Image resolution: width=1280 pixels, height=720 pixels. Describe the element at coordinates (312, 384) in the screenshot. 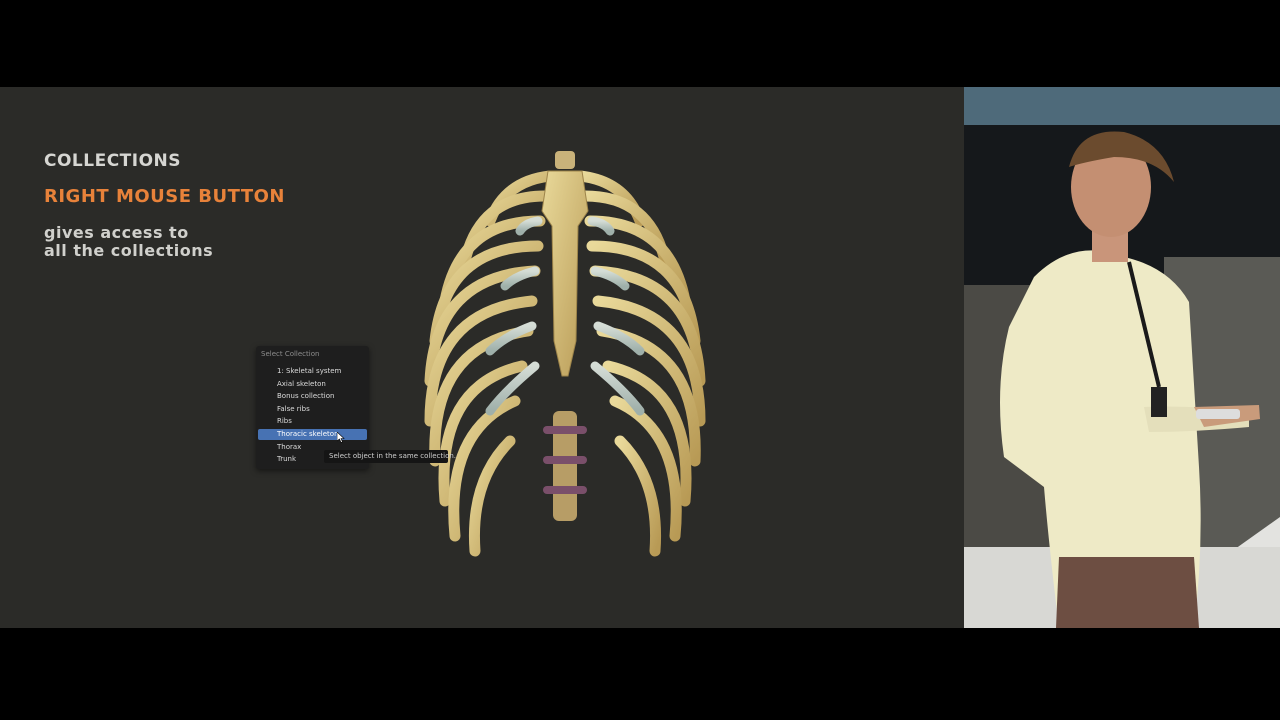

I see `menu-item-axial-skeleton: Axial skeleton` at that location.